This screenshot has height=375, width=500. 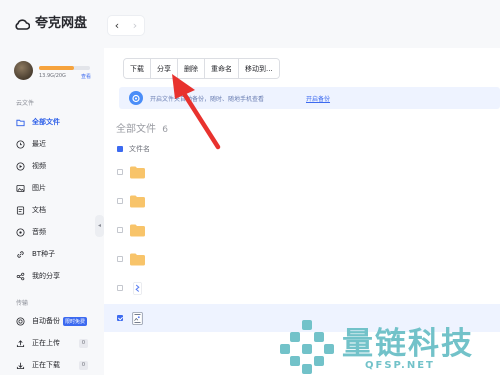 I want to click on upload-count: 0, so click(x=83, y=343).